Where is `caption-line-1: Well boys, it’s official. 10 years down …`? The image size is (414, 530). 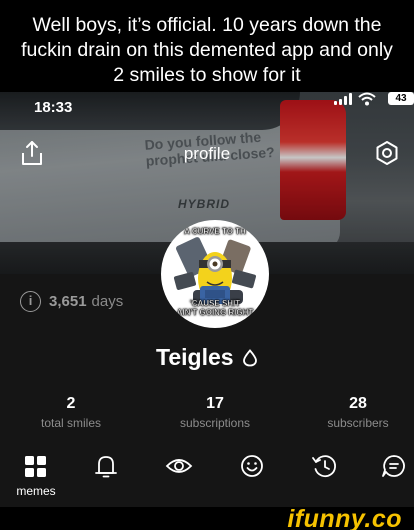 caption-line-1: Well boys, it’s official. 10 years down … is located at coordinates (207, 25).